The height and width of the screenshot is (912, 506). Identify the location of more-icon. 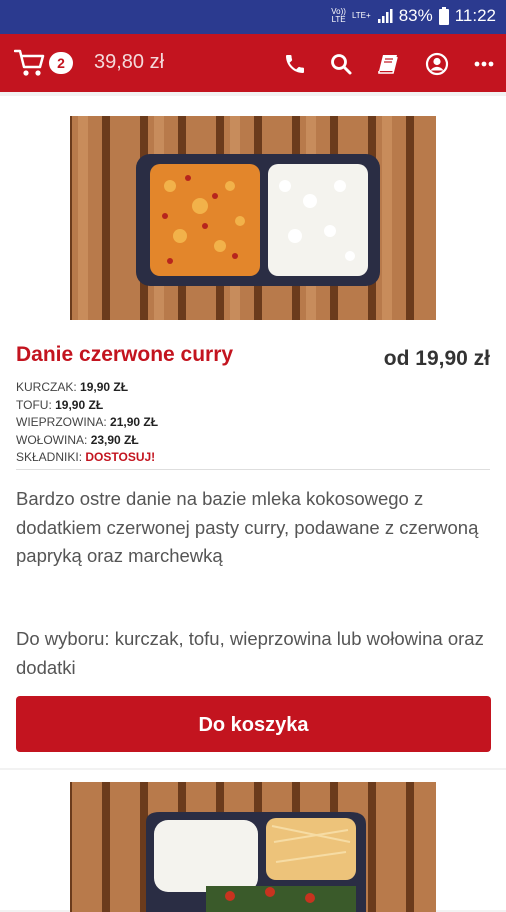
(484, 64).